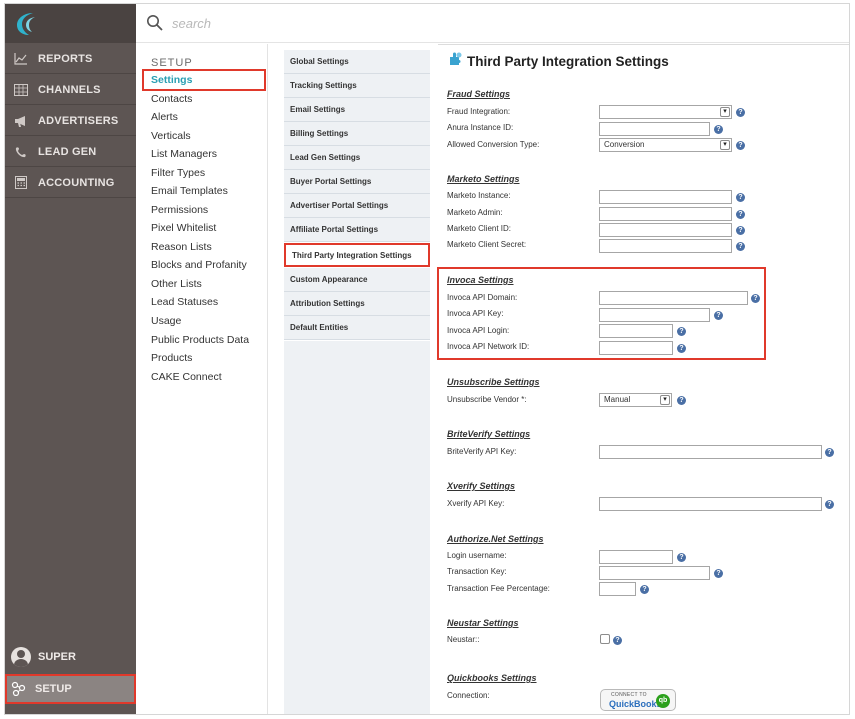 The image size is (855, 719). What do you see at coordinates (183, 228) in the screenshot?
I see `setup-item-pixel-whitelist: Pixel Whitelist` at bounding box center [183, 228].